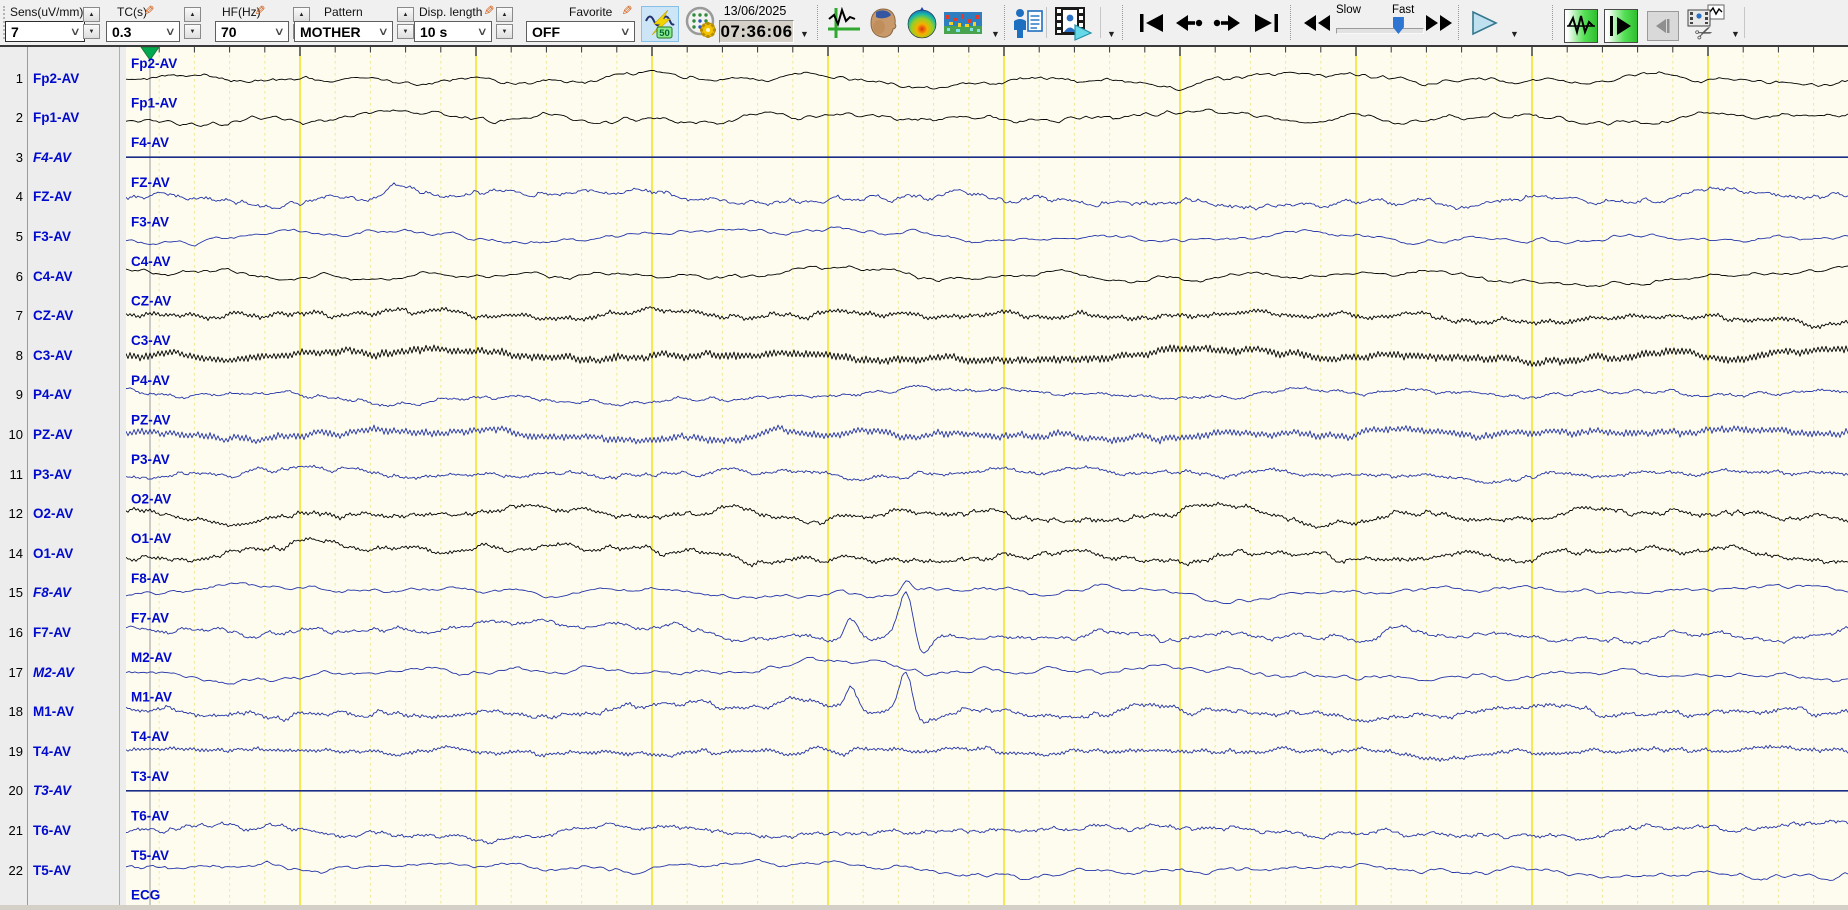 The image size is (1848, 910). Describe the element at coordinates (150, 776) in the screenshot. I see `trace-label-t3-av: T3-AV` at that location.